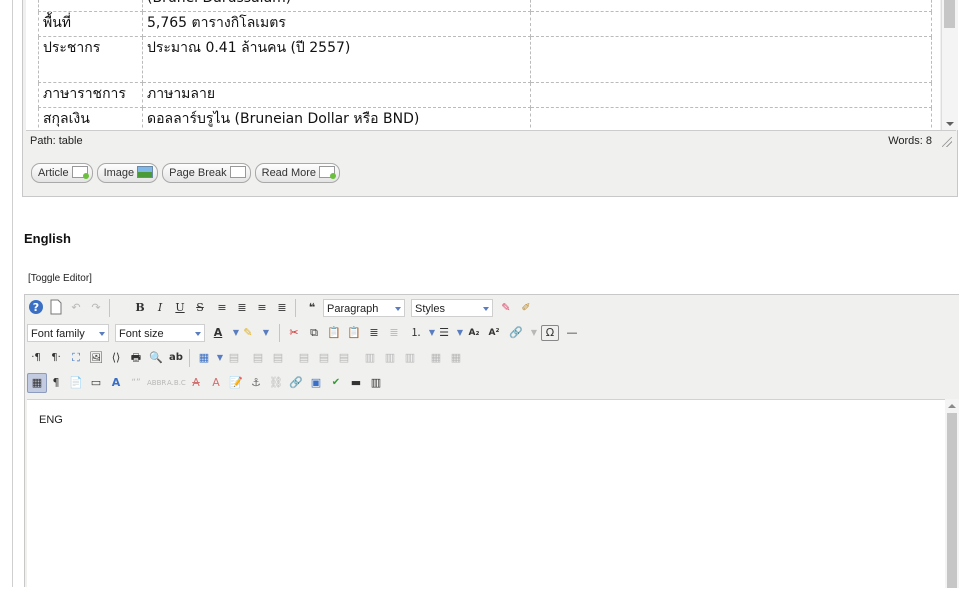  What do you see at coordinates (376, 383) in the screenshot?
I see `readmore-toolbar-icon: ▥` at bounding box center [376, 383].